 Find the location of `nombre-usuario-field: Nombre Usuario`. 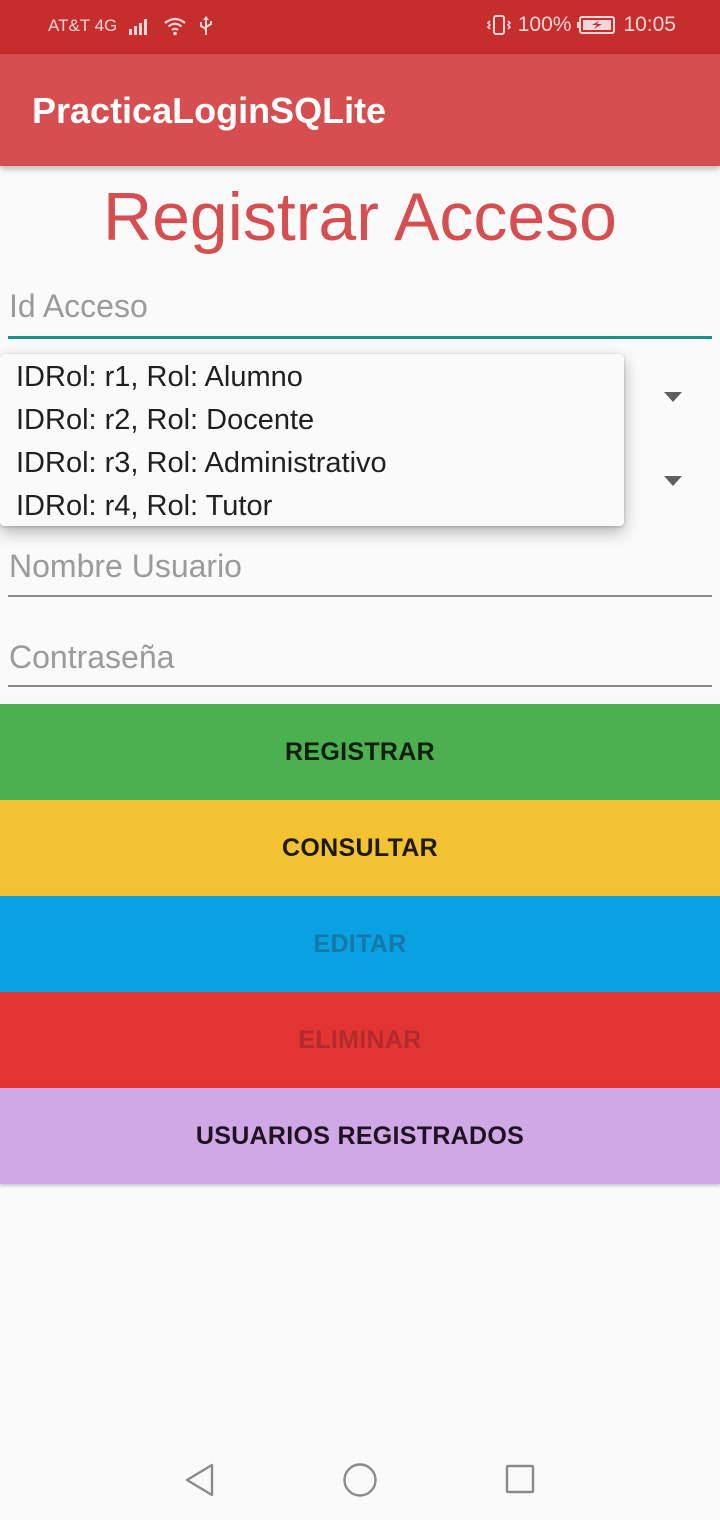

nombre-usuario-field: Nombre Usuario is located at coordinates (360, 573).